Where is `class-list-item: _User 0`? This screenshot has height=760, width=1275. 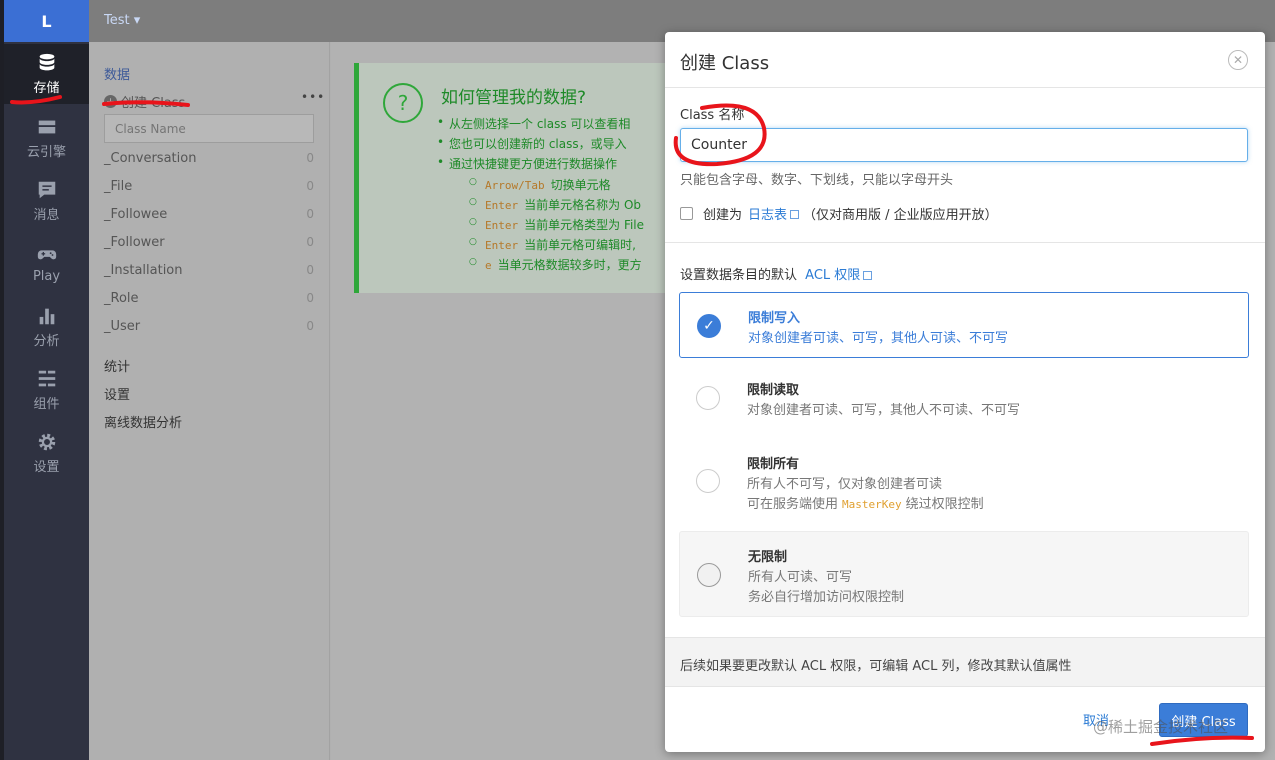 class-list-item: _User 0 is located at coordinates (209, 326).